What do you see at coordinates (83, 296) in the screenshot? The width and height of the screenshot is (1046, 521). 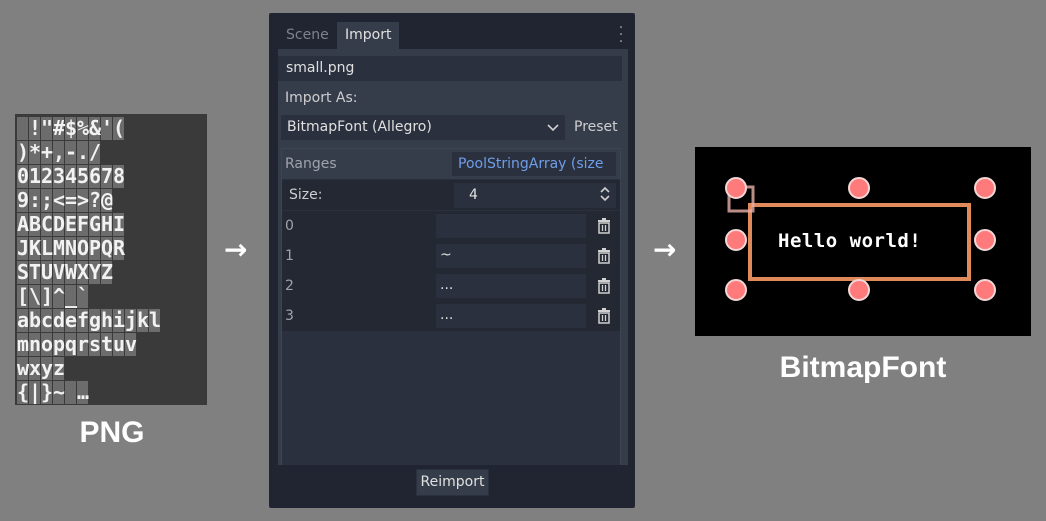 I see `glyph: `` at bounding box center [83, 296].